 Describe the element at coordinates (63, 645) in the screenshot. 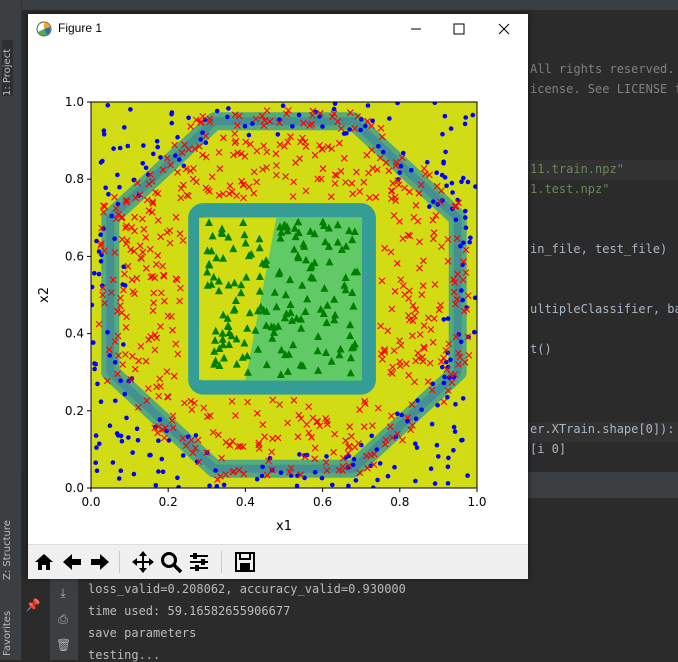

I see `trash-icon: 🗑` at that location.